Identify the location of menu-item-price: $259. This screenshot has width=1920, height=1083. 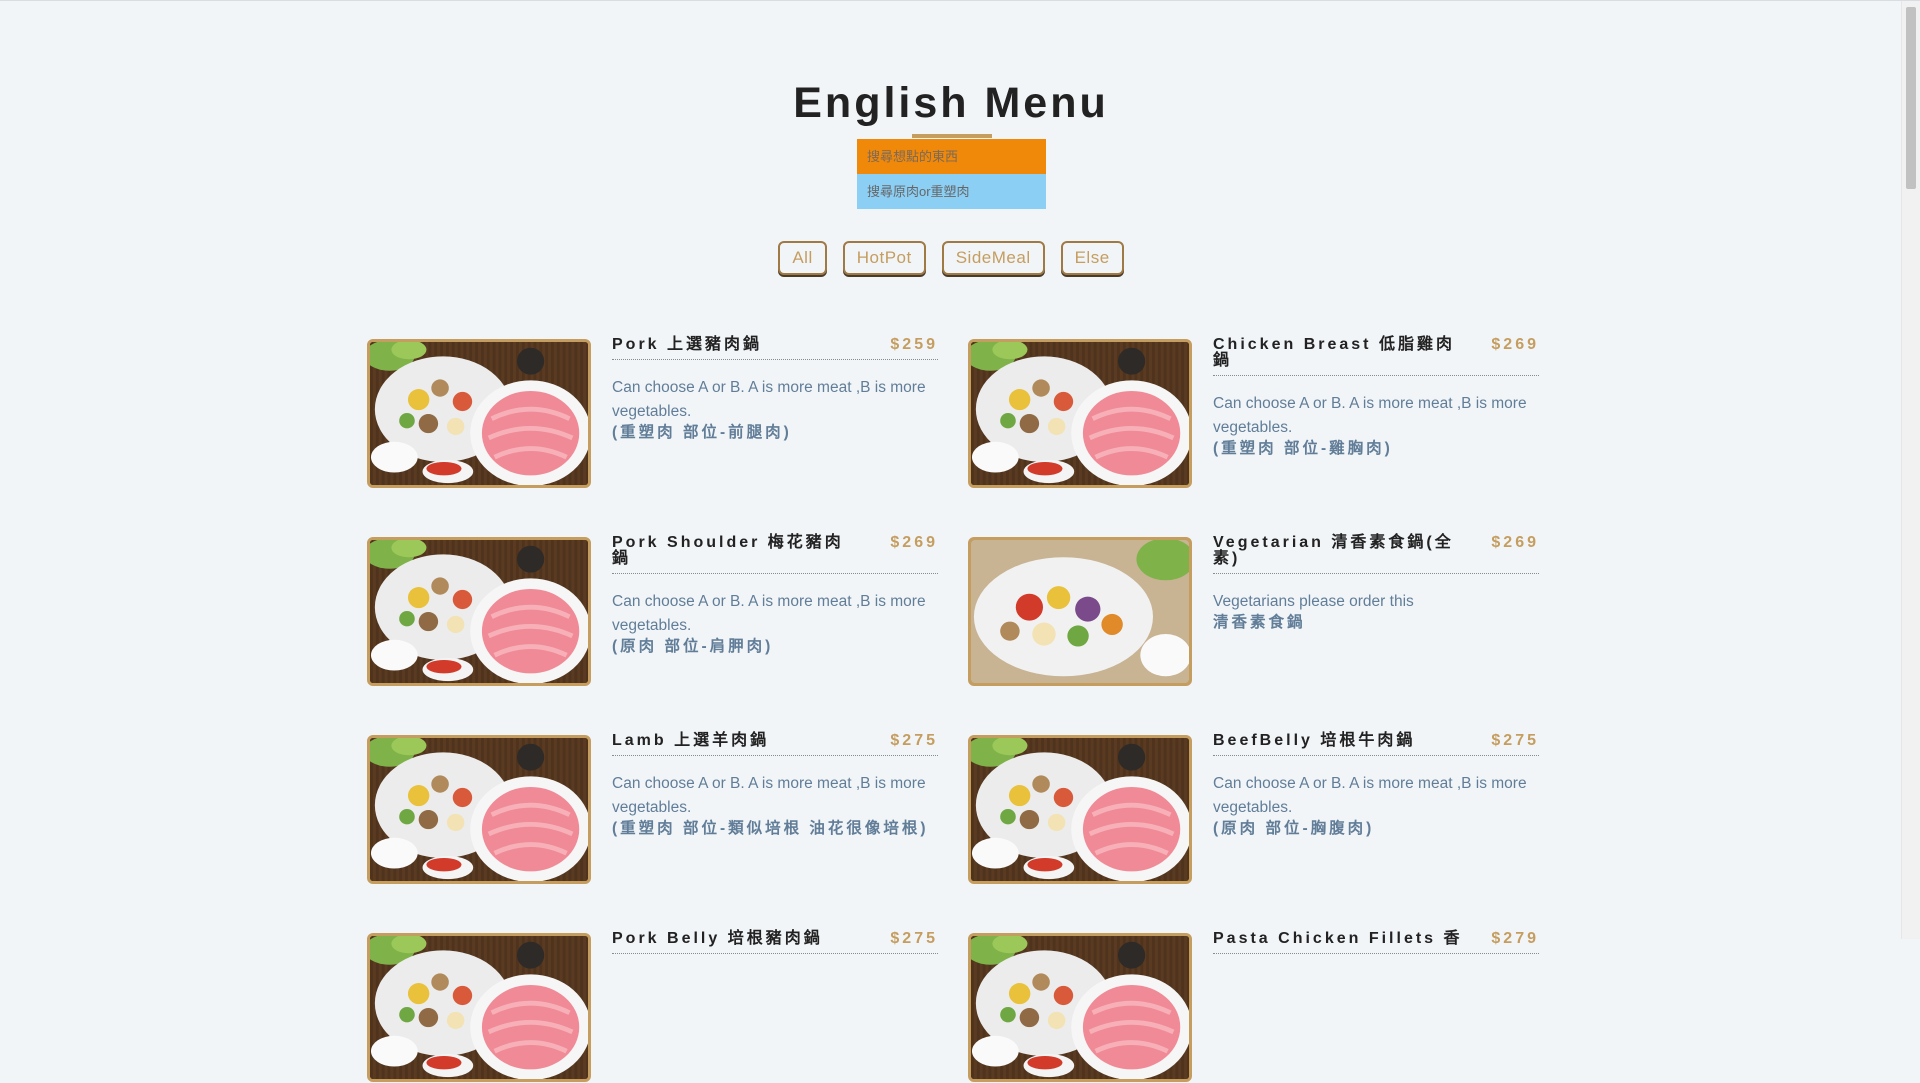
(914, 344).